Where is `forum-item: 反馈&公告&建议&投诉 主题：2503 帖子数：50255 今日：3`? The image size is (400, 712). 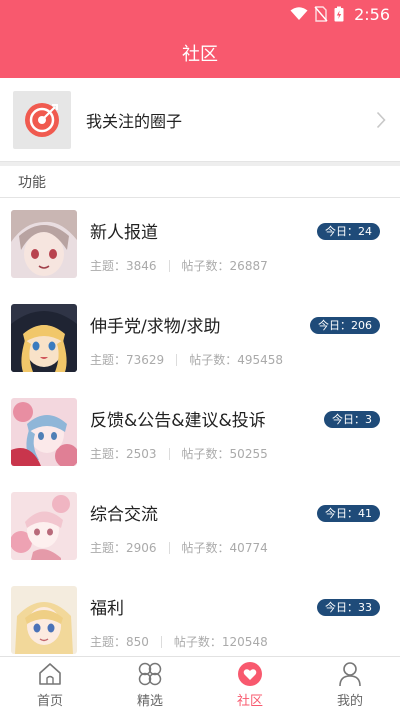 forum-item: 反馈&公告&建议&投诉 主题：2503 帖子数：50255 今日：3 is located at coordinates (200, 433).